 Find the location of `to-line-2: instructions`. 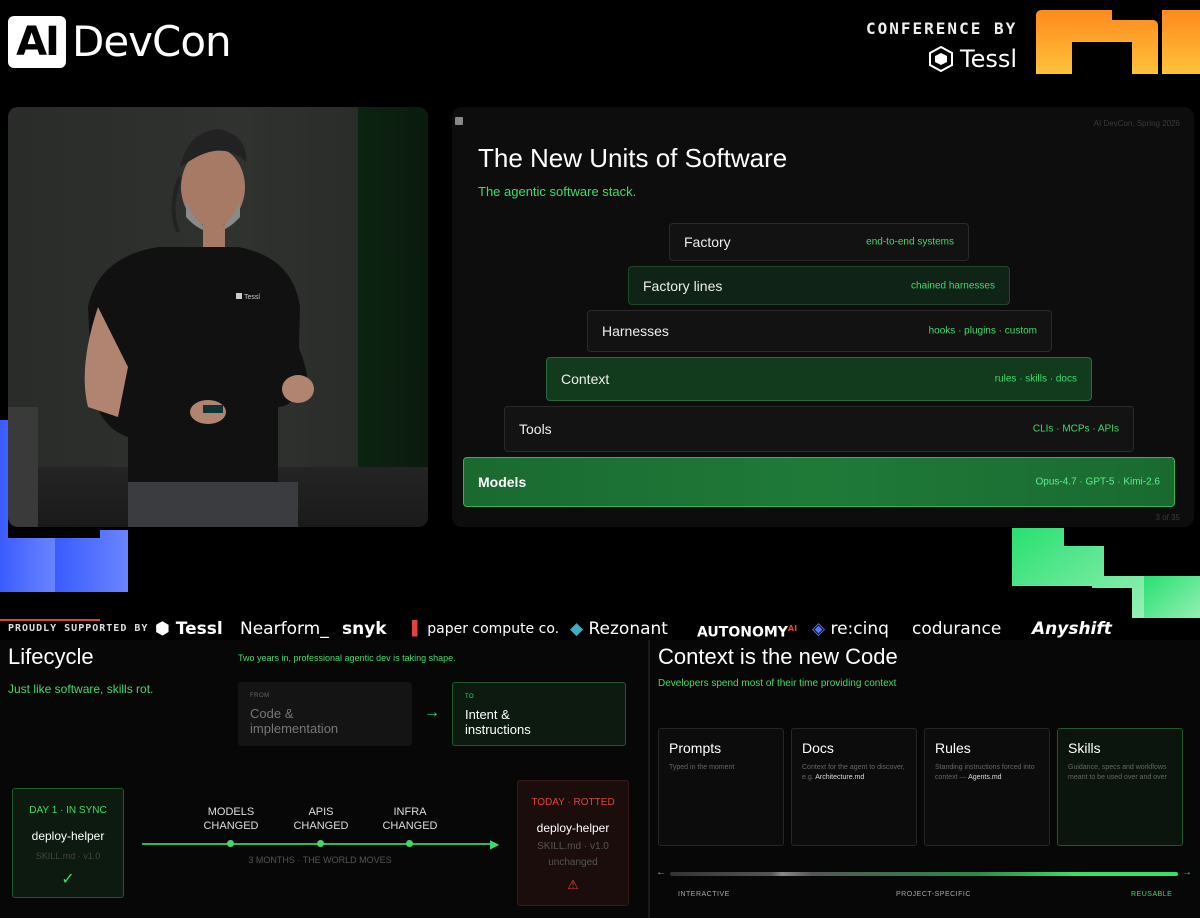

to-line-2: instructions is located at coordinates (498, 729).